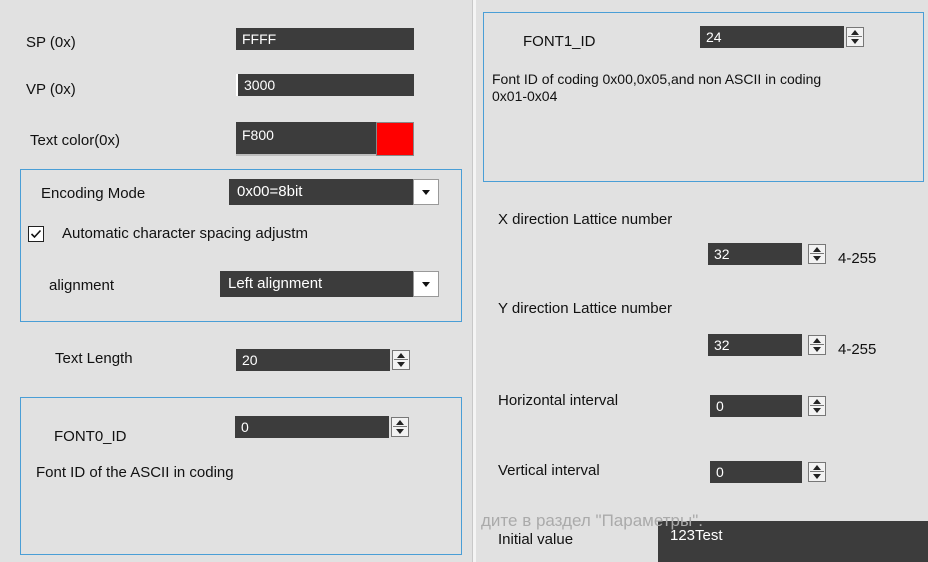 The image size is (928, 562). What do you see at coordinates (329, 284) in the screenshot?
I see `alignment-select: Left alignment` at bounding box center [329, 284].